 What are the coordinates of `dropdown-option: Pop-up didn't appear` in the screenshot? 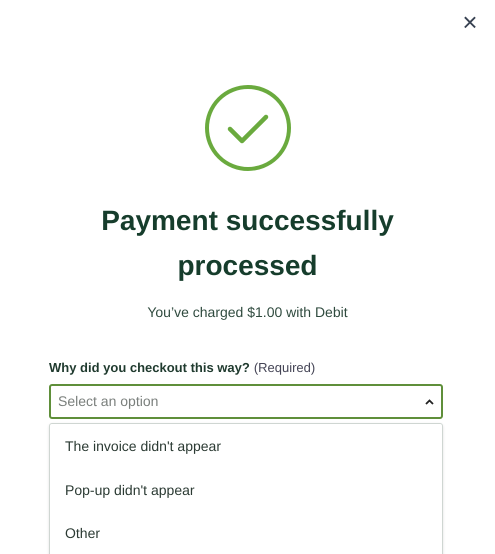 It's located at (246, 490).